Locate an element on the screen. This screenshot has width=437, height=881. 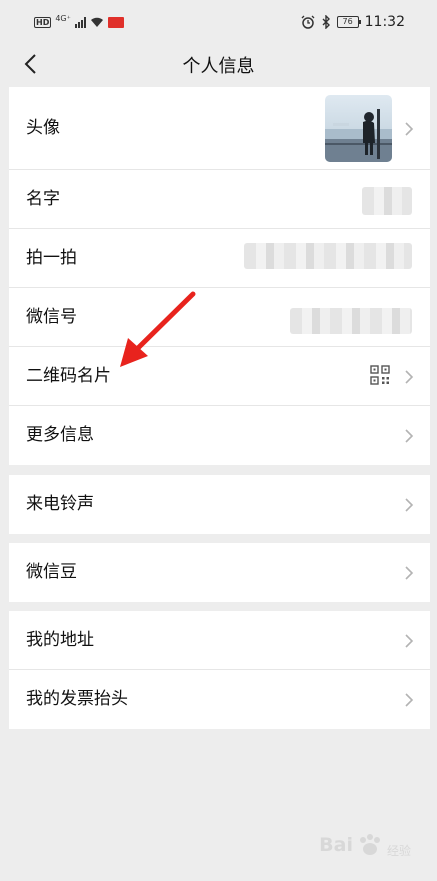
name-label: 名字 is located at coordinates (43, 199).